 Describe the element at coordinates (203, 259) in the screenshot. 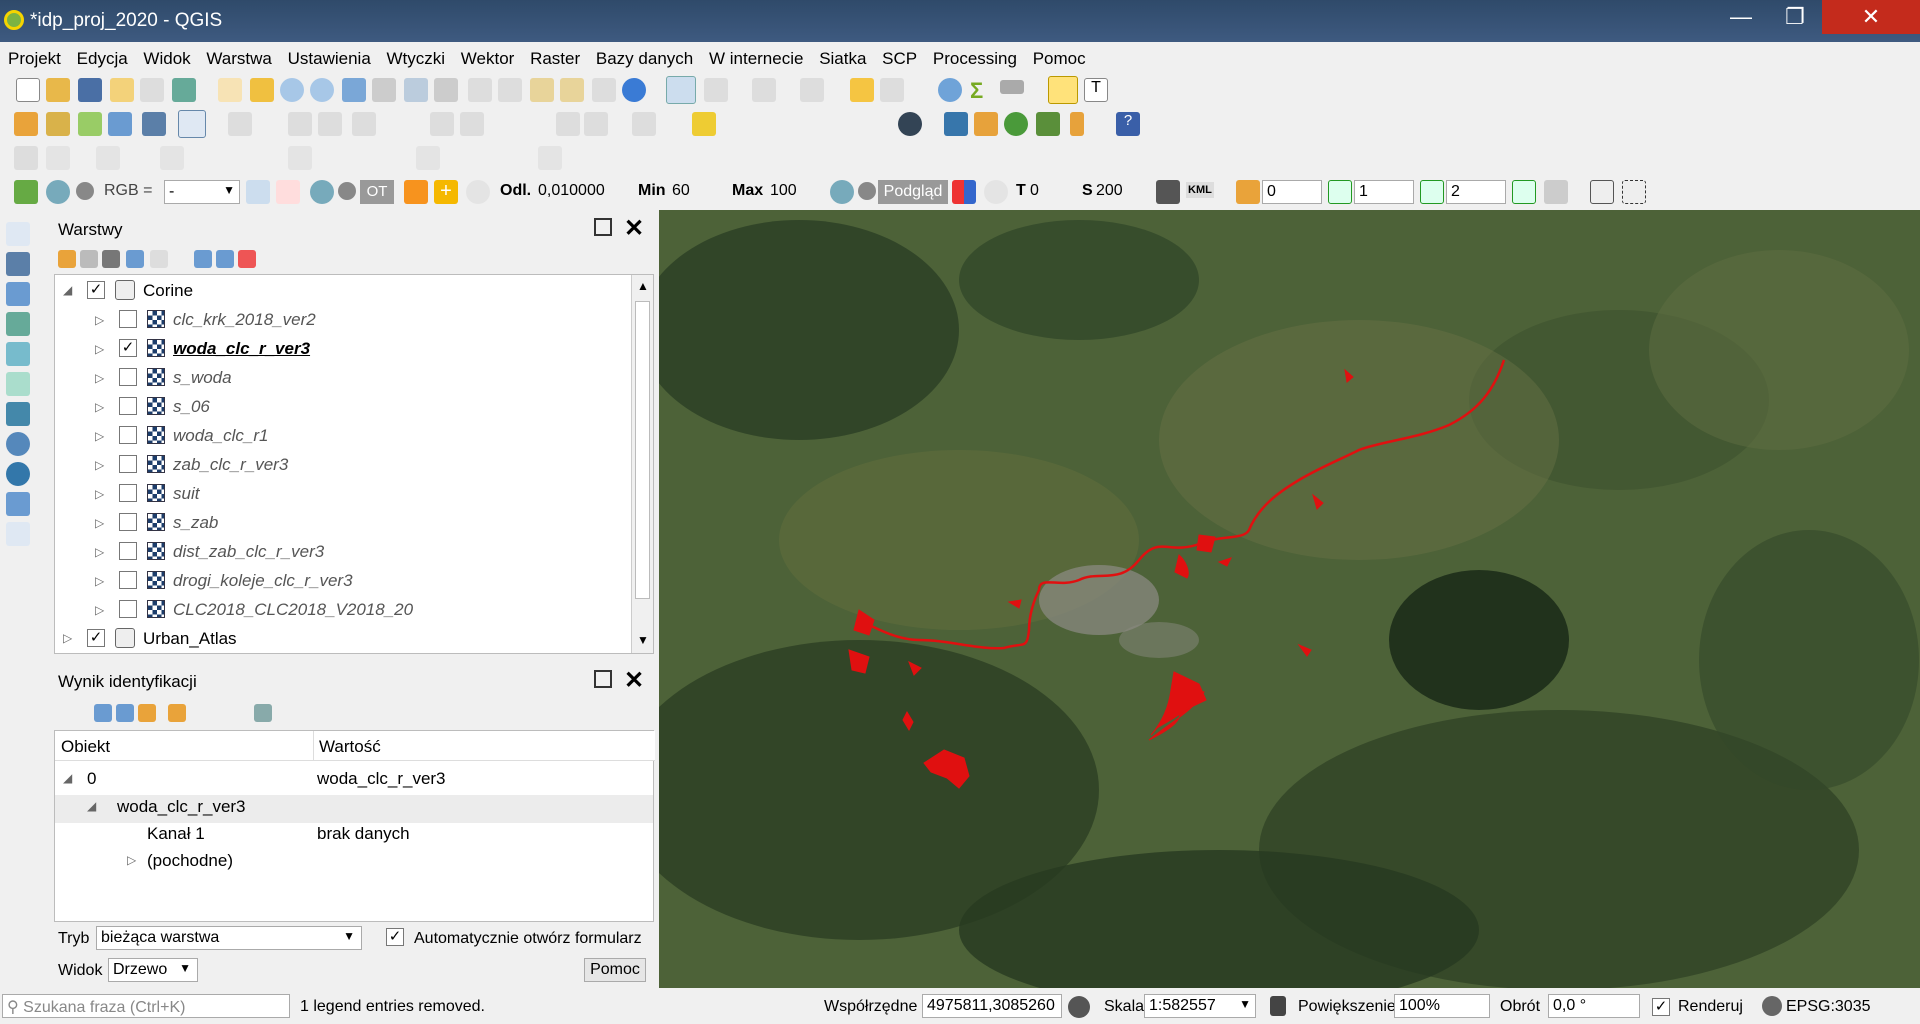

I see `expand-all-icon` at that location.